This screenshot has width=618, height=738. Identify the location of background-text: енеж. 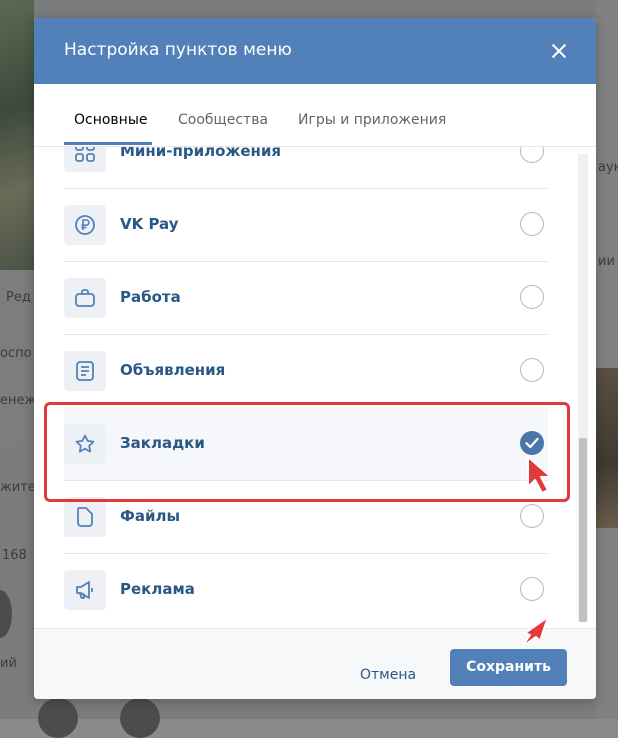
(18, 400).